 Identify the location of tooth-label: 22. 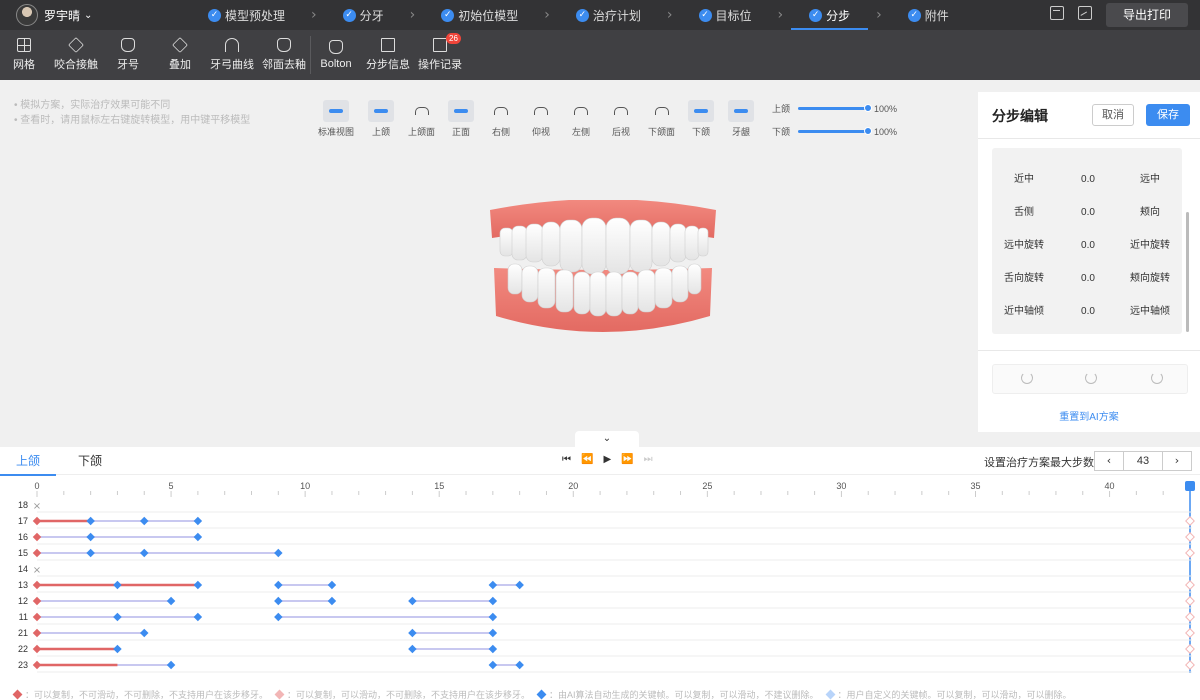
(23, 649).